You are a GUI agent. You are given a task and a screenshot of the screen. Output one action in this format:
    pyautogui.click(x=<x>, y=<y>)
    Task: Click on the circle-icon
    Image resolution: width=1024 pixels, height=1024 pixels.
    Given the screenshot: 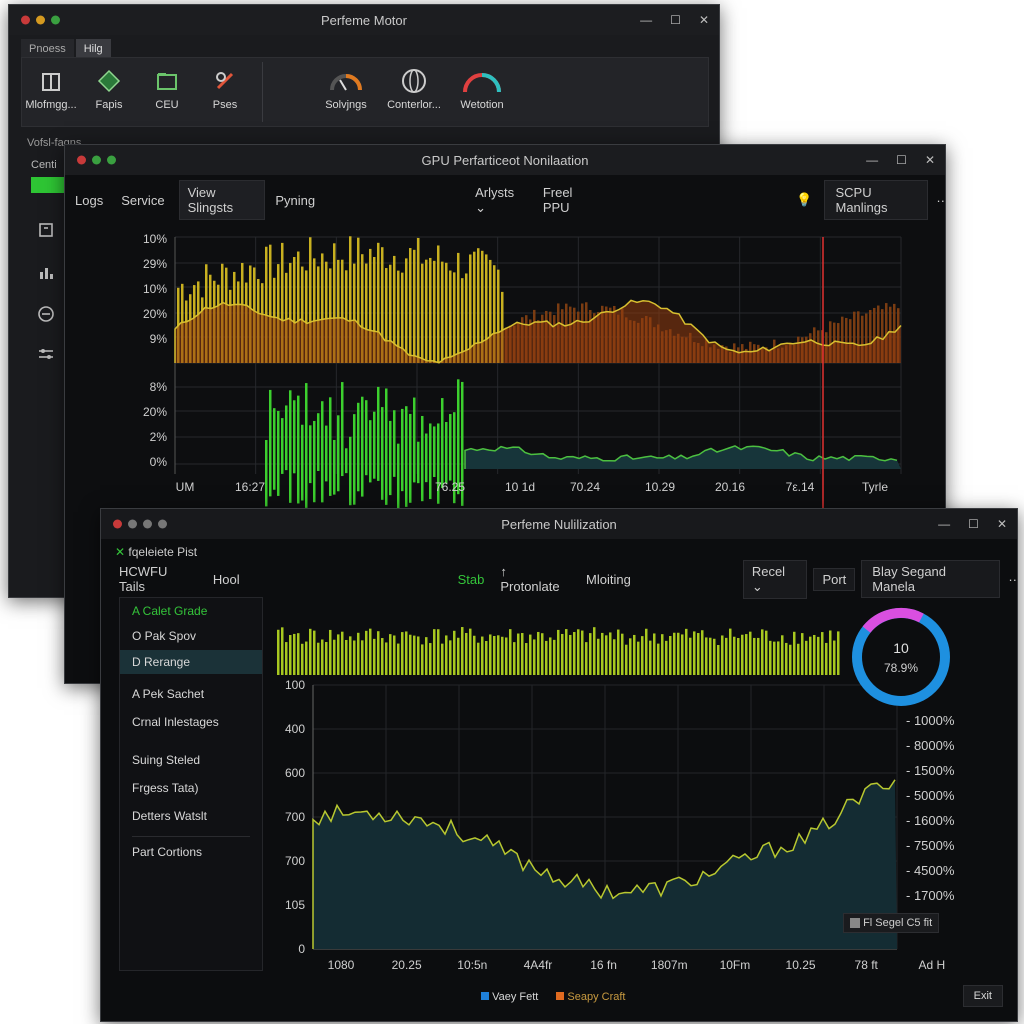 What is the action you would take?
    pyautogui.click(x=46, y=316)
    